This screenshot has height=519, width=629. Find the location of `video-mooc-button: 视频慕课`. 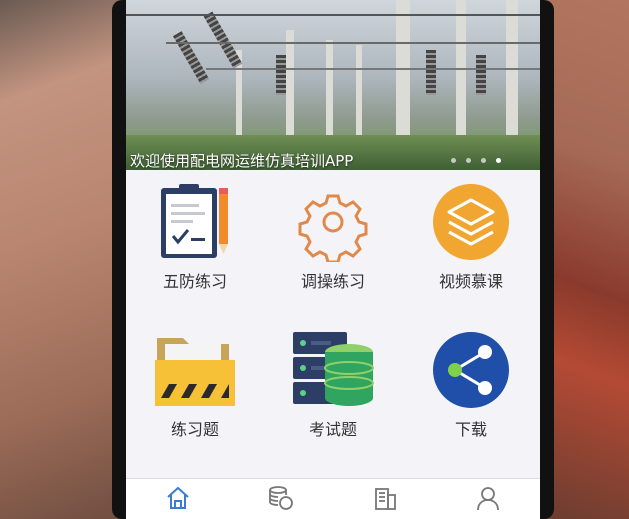

video-mooc-button: 视频慕课 is located at coordinates (471, 237).